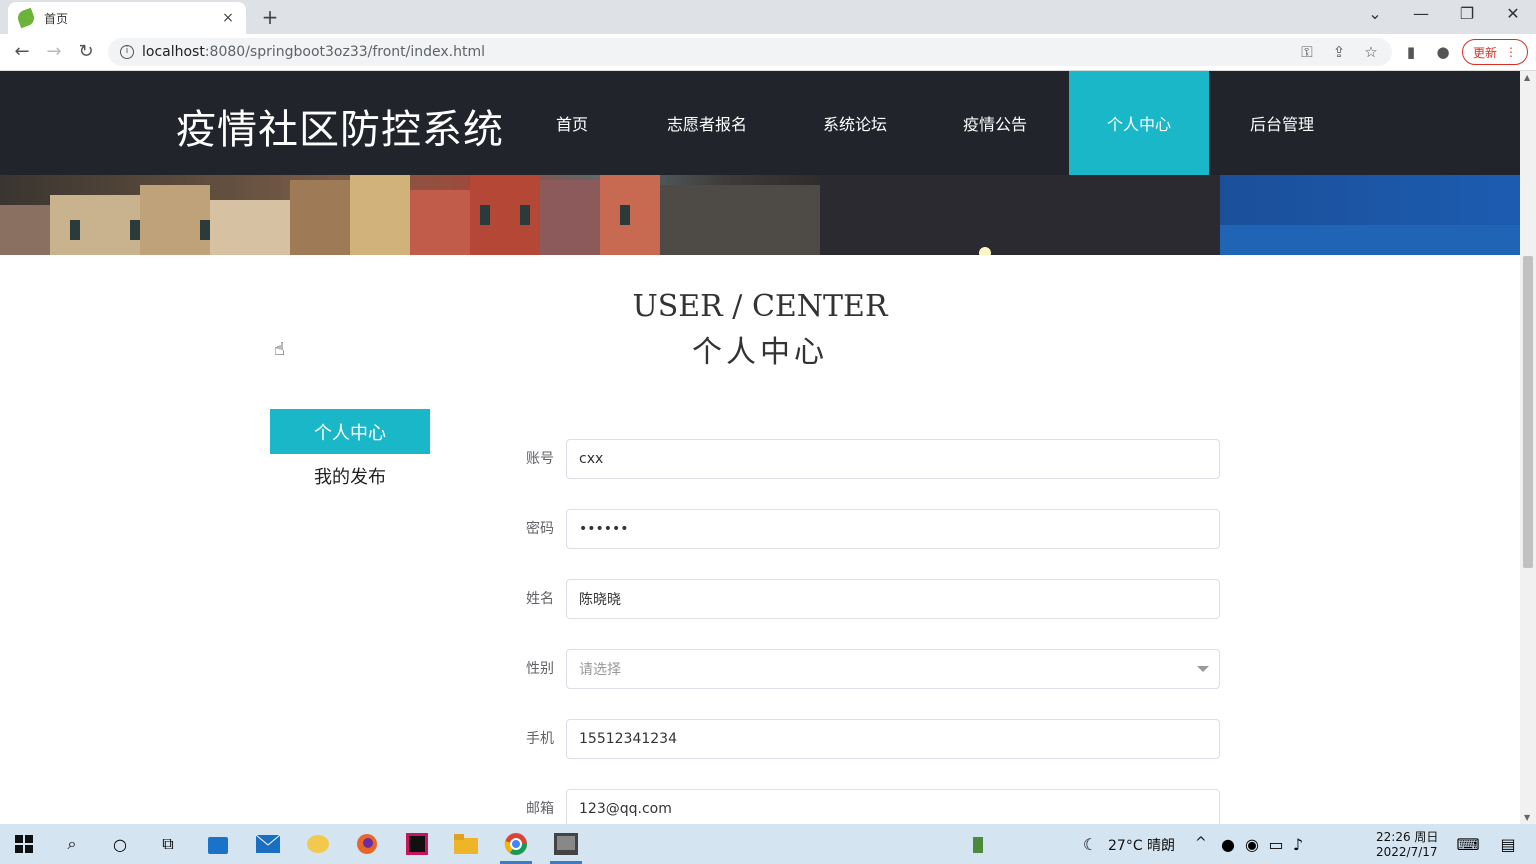 The height and width of the screenshot is (864, 1536). Describe the element at coordinates (228, 18) in the screenshot. I see `close-tab-icon: ×` at that location.